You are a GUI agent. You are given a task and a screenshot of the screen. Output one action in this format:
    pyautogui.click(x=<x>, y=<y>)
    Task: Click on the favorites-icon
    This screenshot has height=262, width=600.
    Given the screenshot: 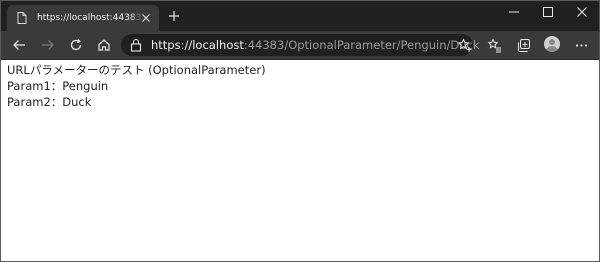 What is the action you would take?
    pyautogui.click(x=494, y=45)
    